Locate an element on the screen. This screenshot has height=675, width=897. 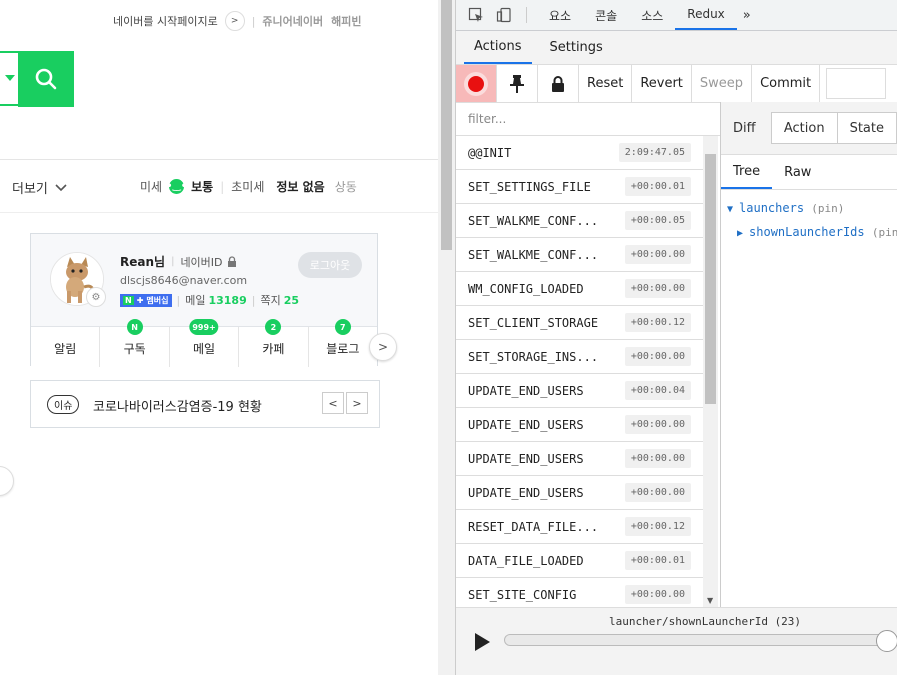
tab-raw: Raw is located at coordinates (797, 172).